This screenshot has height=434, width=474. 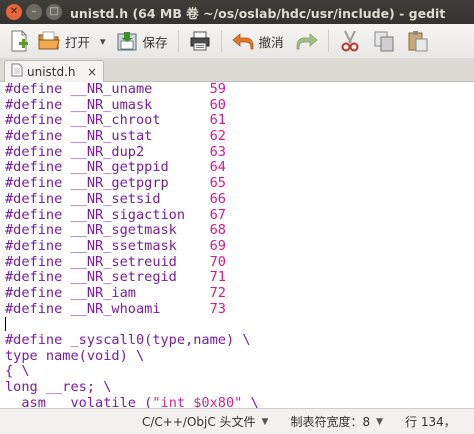 I want to click on undo-button: 撤消, so click(x=258, y=41).